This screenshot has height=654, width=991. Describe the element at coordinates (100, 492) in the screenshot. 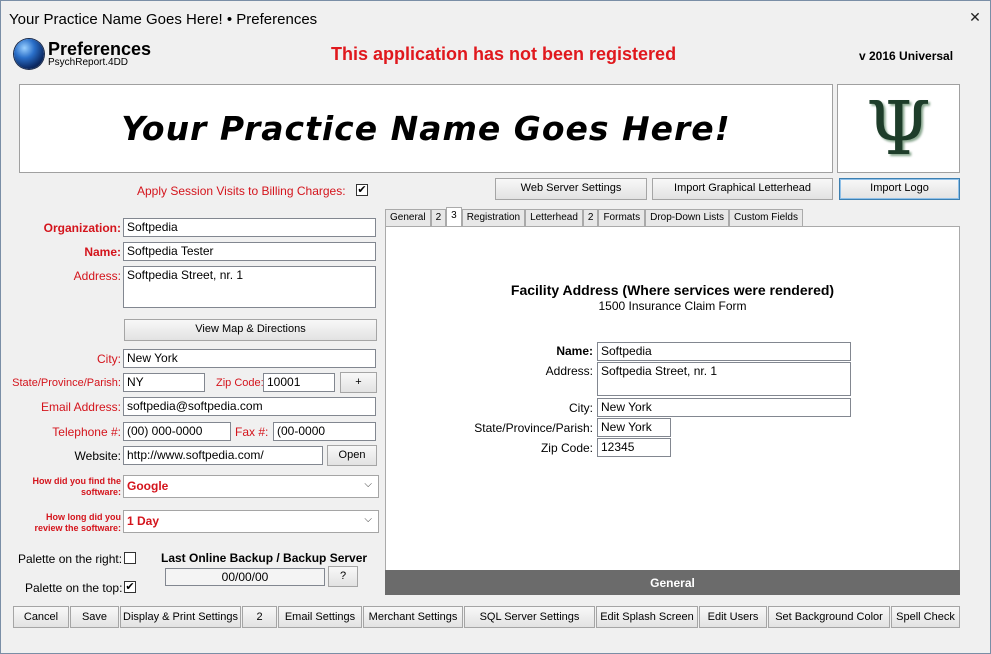

I see `find-software-label-line2: software:` at that location.